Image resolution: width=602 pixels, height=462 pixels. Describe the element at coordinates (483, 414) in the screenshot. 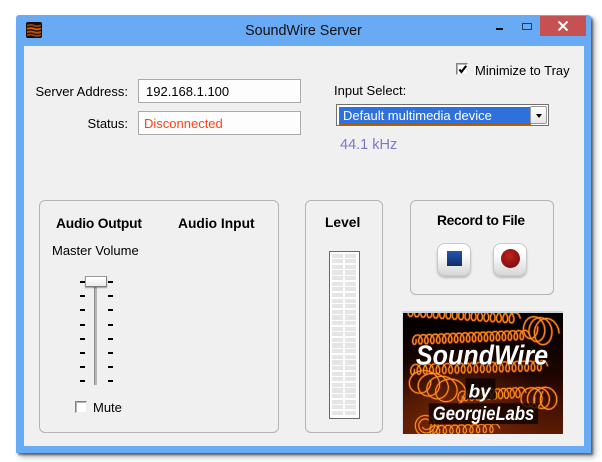

I see `svg-text: GeorgieLabs` at that location.